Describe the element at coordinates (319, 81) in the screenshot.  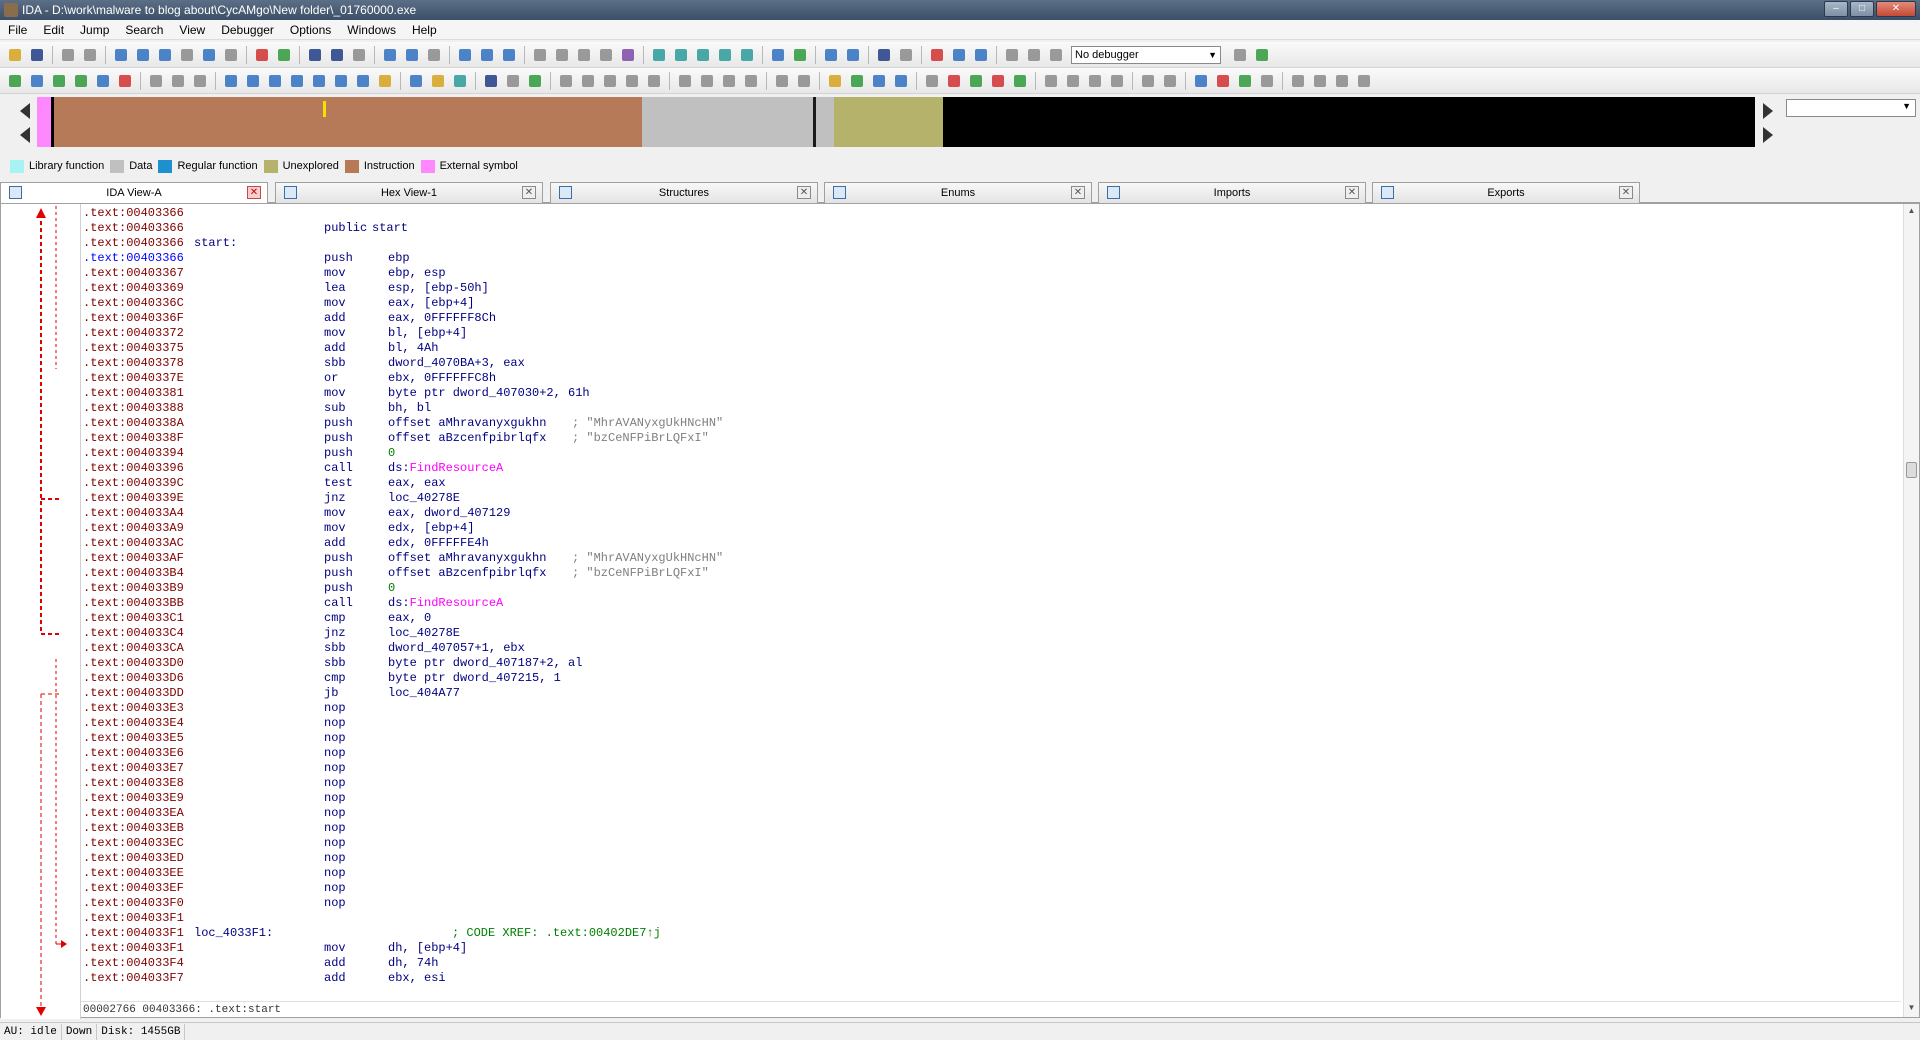
I see `string-define-icon` at that location.